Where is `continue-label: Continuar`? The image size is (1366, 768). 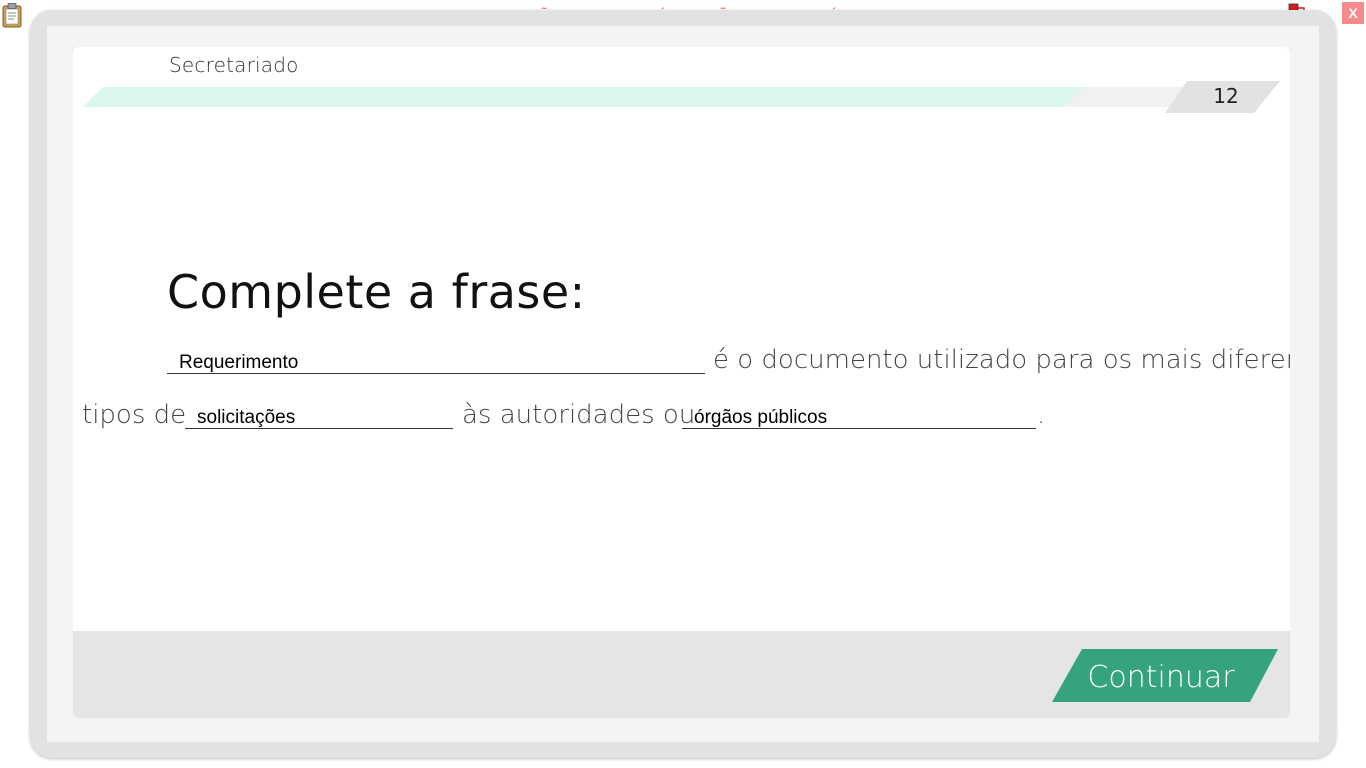
continue-label: Continuar is located at coordinates (1161, 678).